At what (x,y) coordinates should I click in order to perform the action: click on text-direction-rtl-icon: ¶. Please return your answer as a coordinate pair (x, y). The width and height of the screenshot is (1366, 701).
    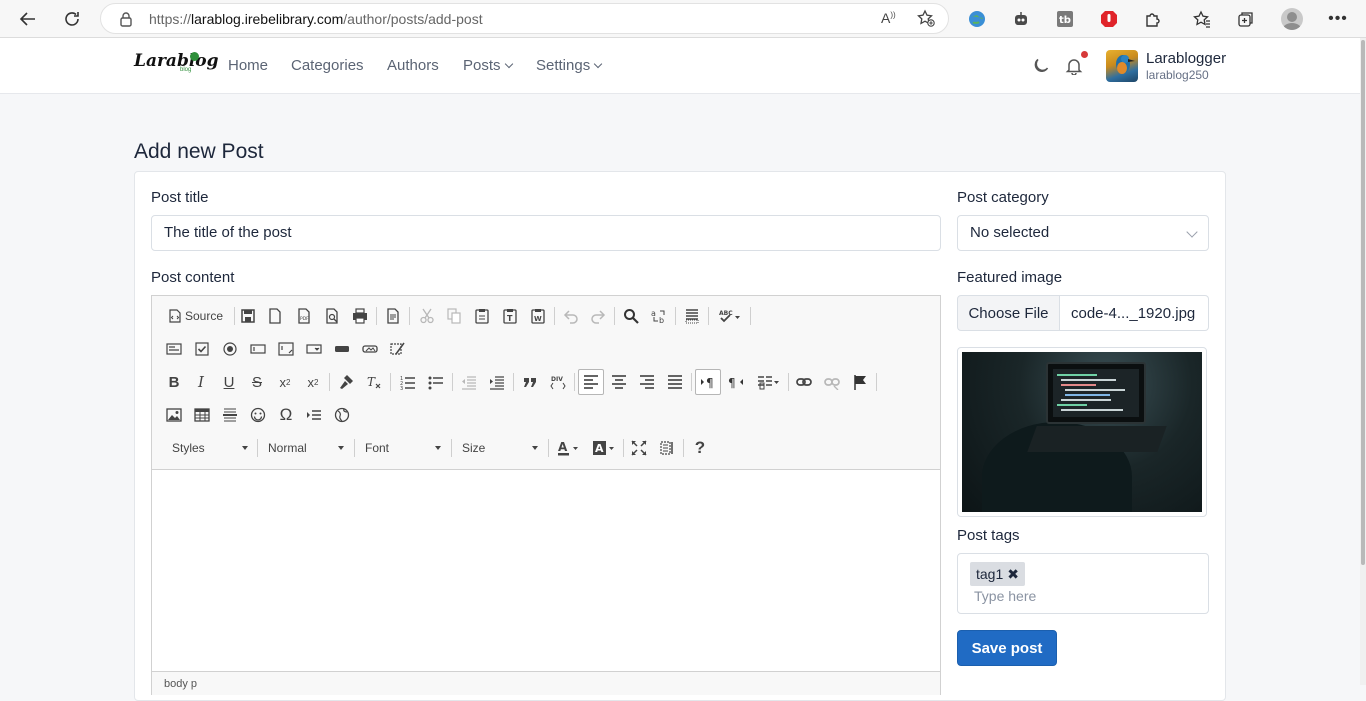
    Looking at the image, I should click on (736, 382).